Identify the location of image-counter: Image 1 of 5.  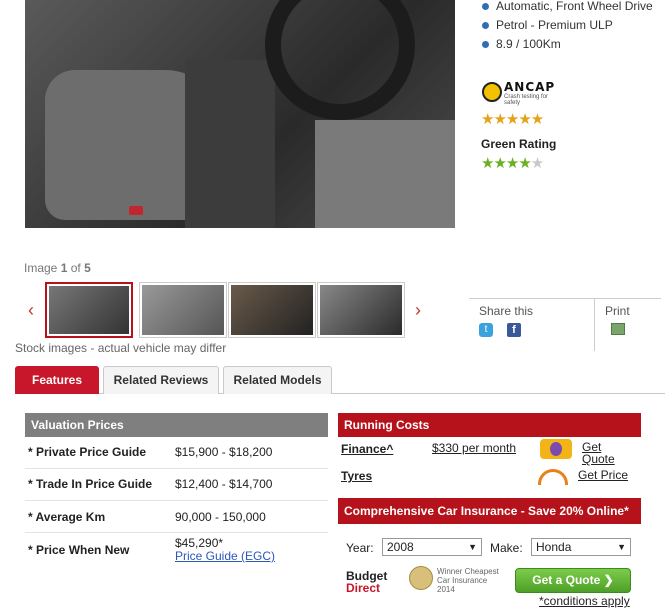
(57, 268).